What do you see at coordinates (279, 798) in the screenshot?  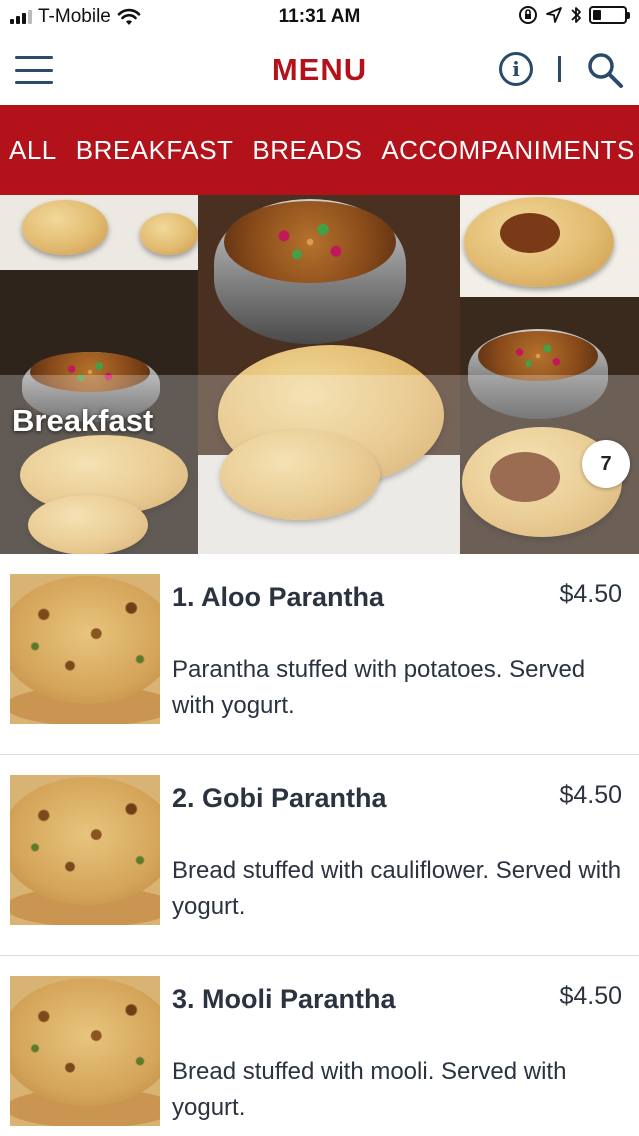 I see `item-name: 2. Gobi Parantha` at bounding box center [279, 798].